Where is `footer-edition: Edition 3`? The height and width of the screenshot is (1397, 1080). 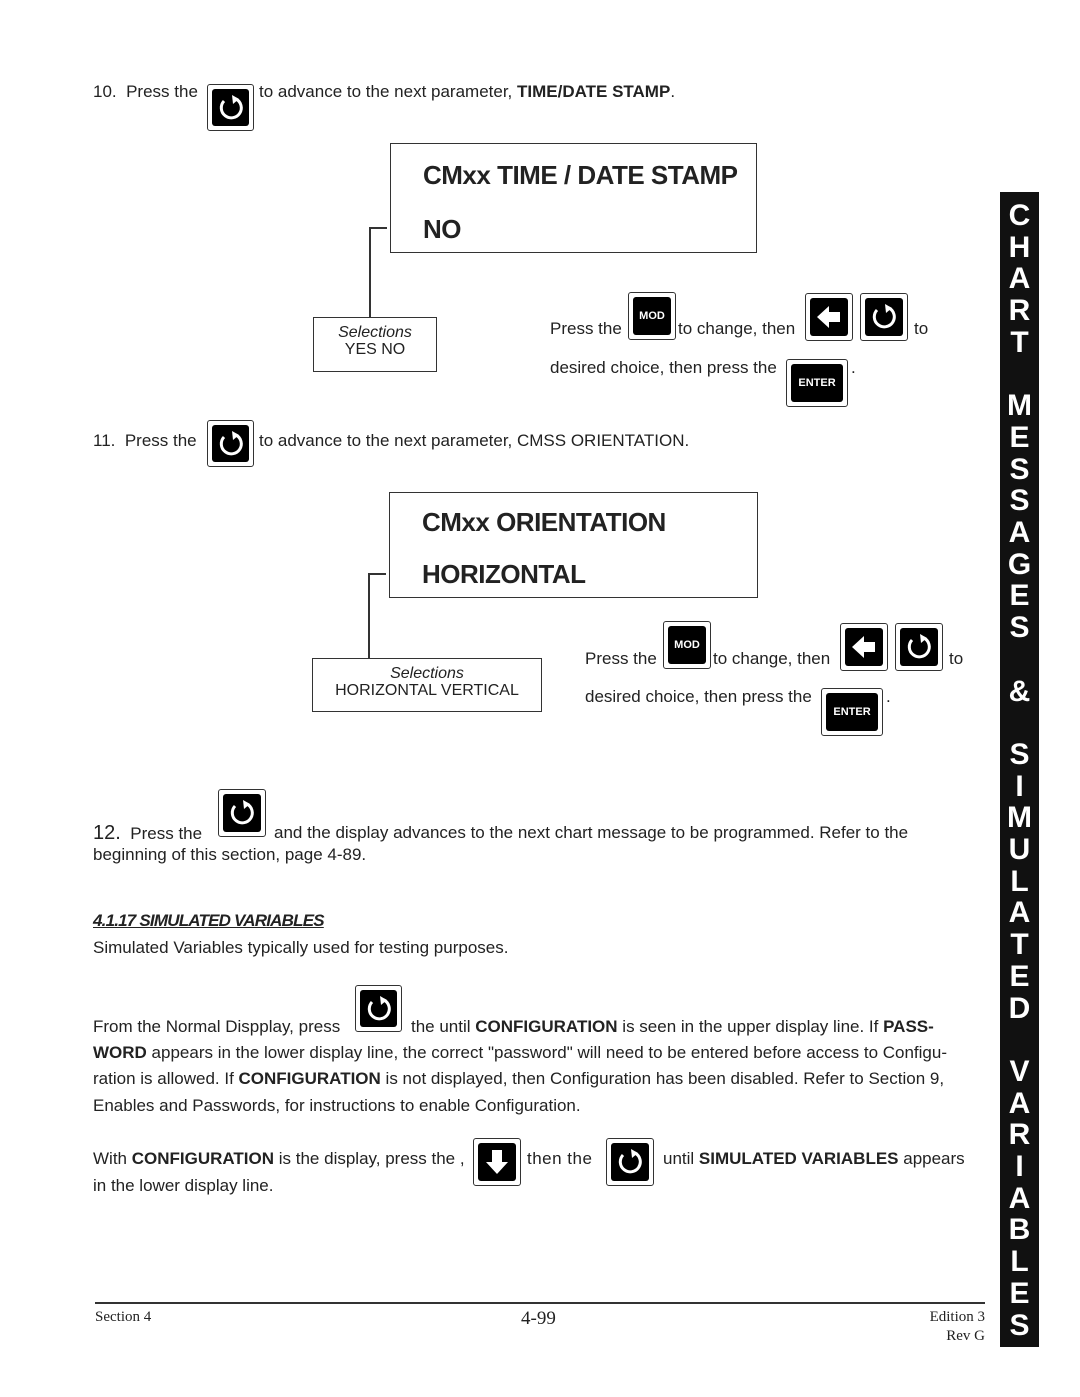 footer-edition: Edition 3 is located at coordinates (957, 1317).